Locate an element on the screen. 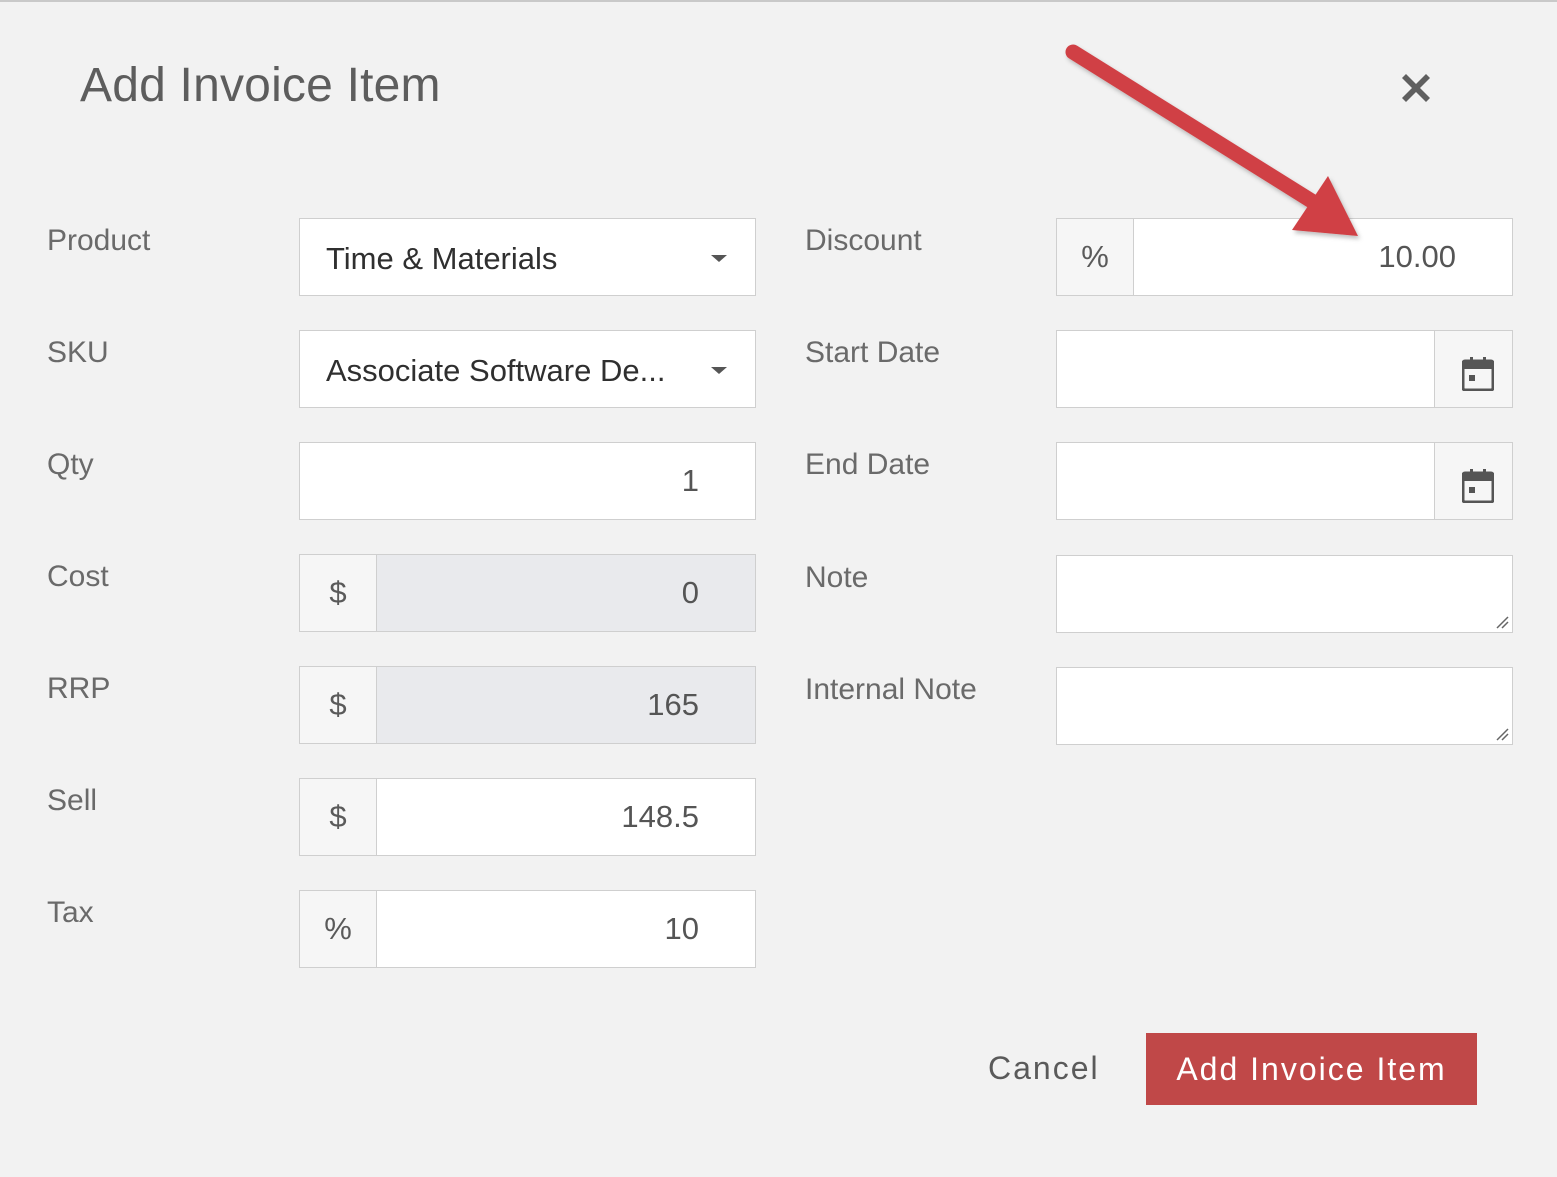  product-select-value: Time & Materials is located at coordinates (442, 258).